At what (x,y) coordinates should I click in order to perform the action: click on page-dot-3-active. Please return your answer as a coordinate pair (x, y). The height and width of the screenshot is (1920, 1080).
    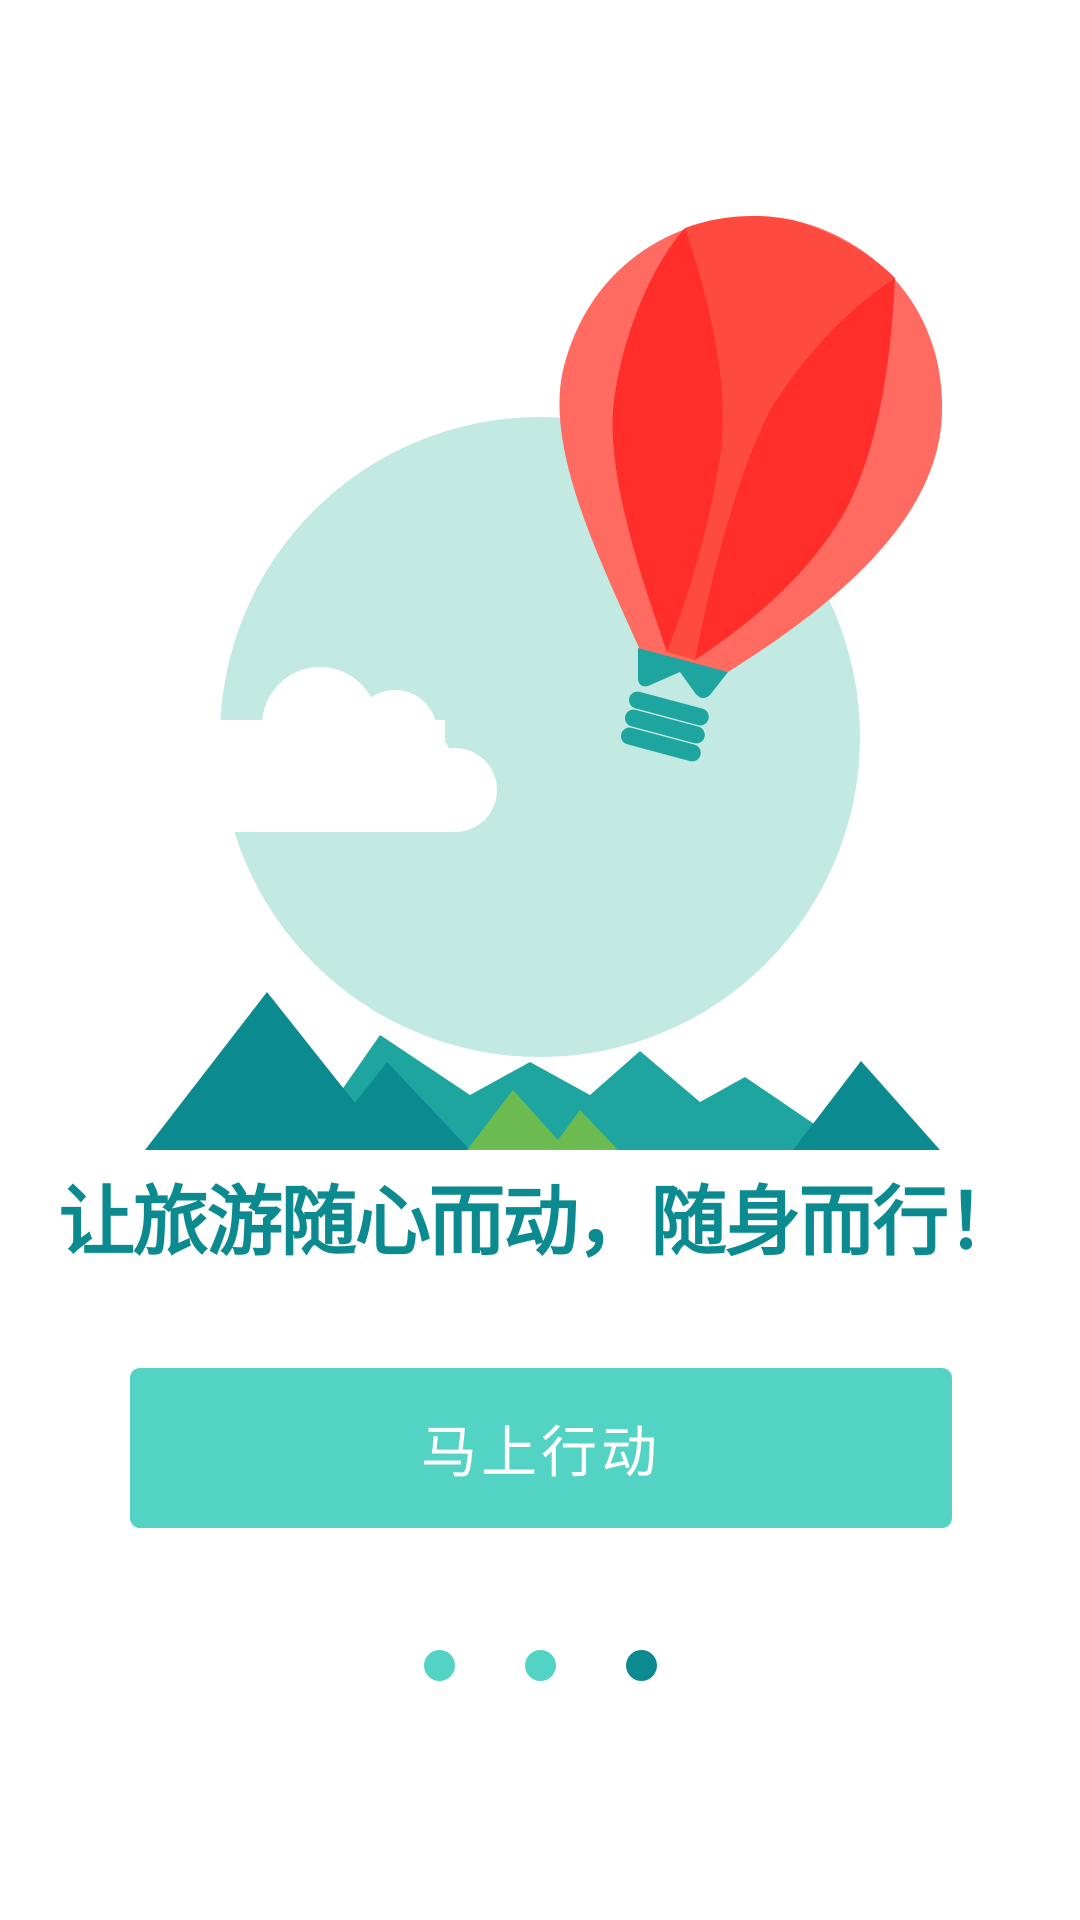
    Looking at the image, I should click on (641, 1665).